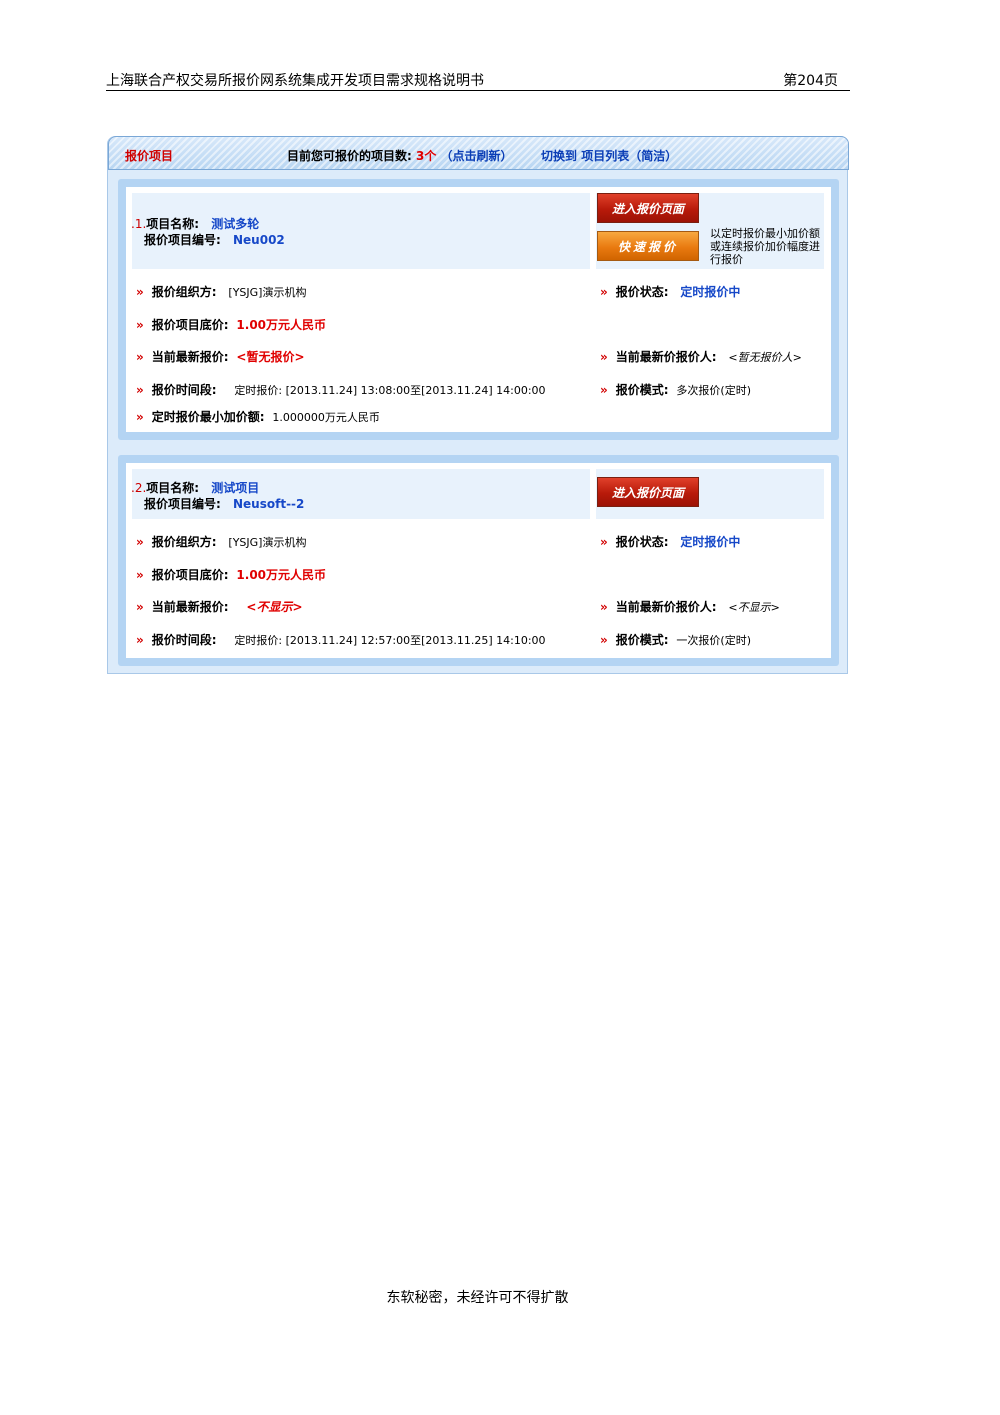 The height and width of the screenshot is (1415, 1000). I want to click on page-number: 第204页, so click(810, 81).